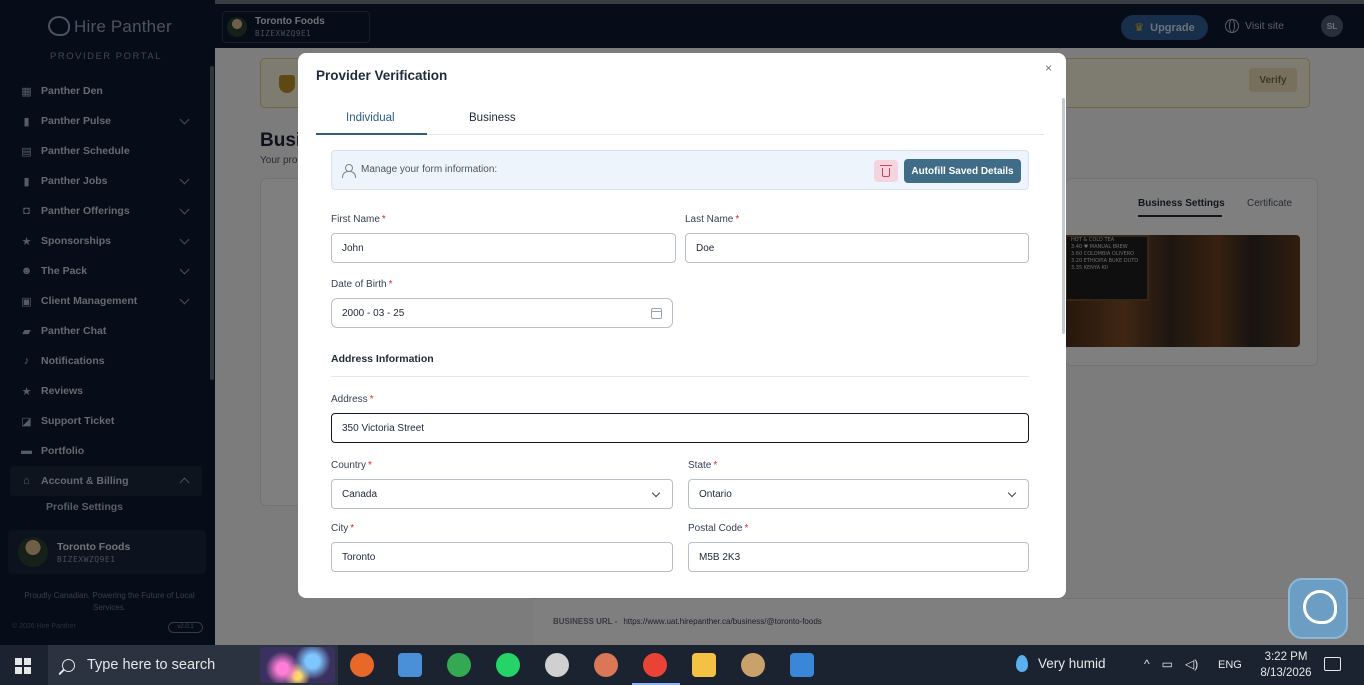 This screenshot has height=685, width=1364. What do you see at coordinates (753, 665) in the screenshot?
I see `paint-icon` at bounding box center [753, 665].